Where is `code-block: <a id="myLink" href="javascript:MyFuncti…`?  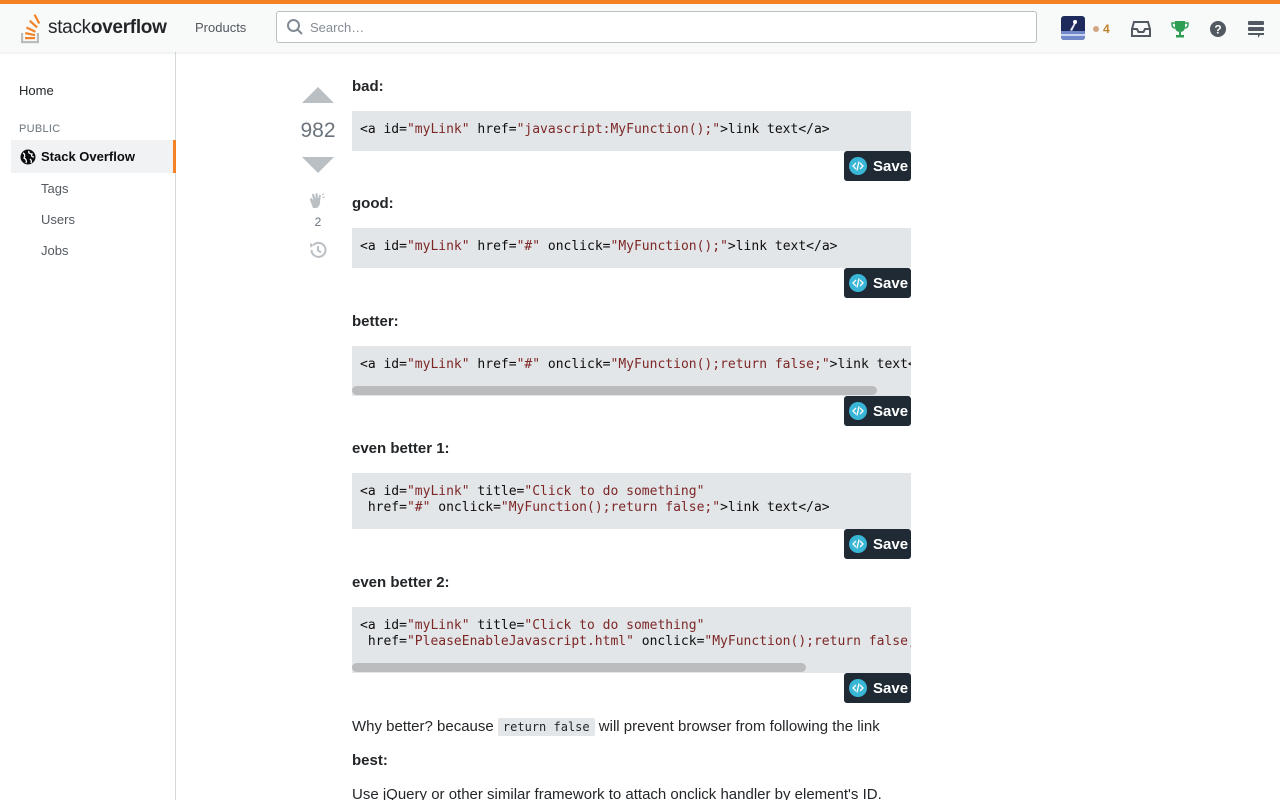 code-block: <a id="myLink" href="javascript:MyFuncti… is located at coordinates (631, 131).